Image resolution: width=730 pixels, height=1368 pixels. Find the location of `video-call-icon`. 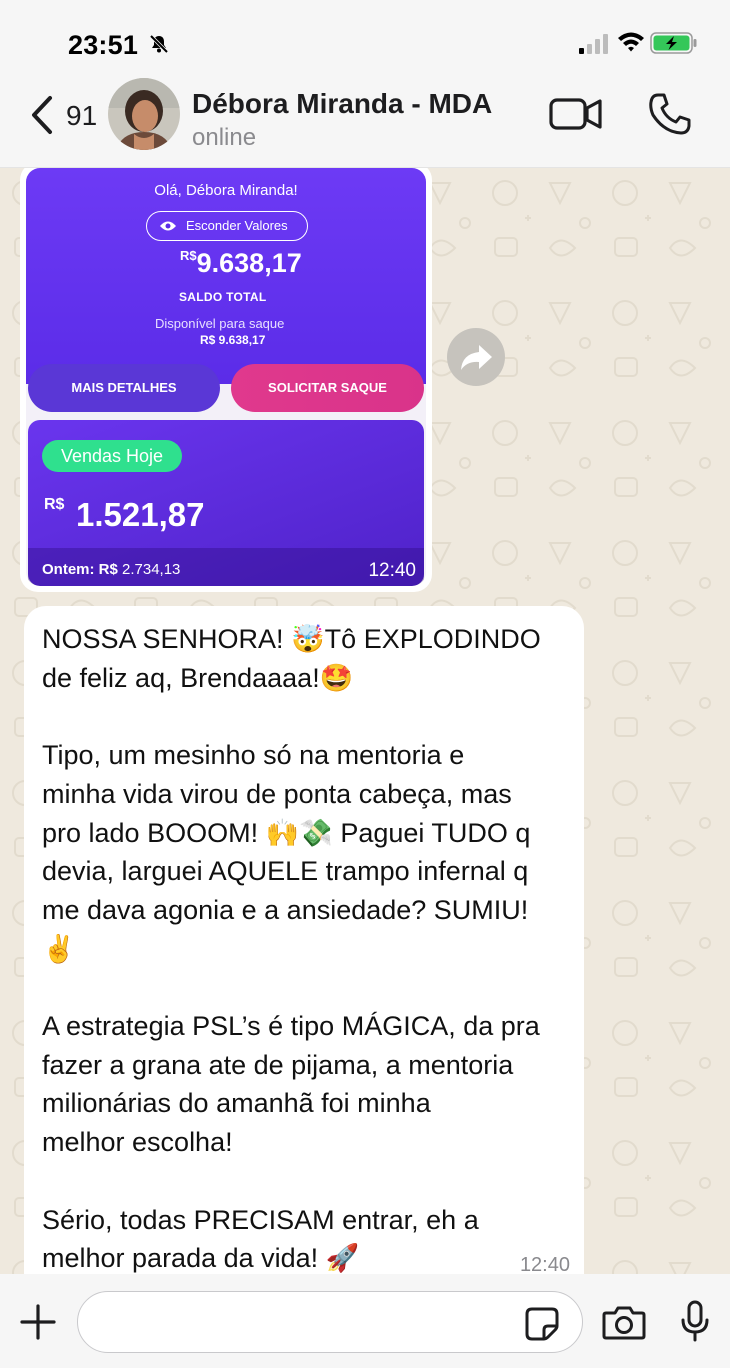

video-call-icon is located at coordinates (576, 114).